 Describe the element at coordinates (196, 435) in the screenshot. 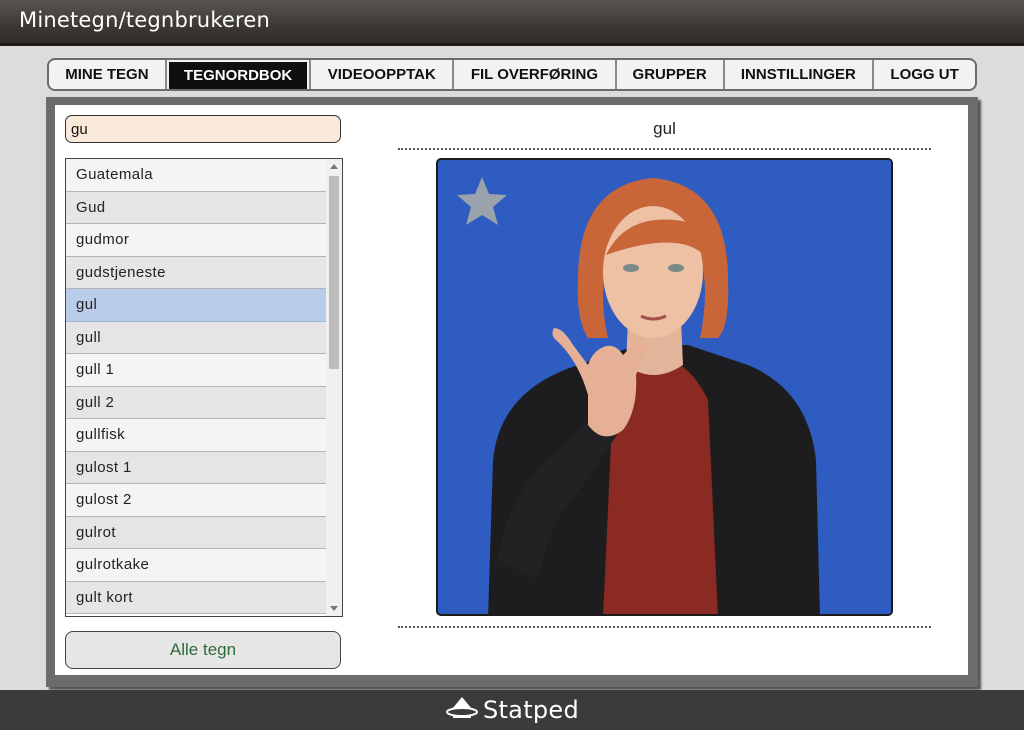

I see `word-list-item: gullfisk` at that location.